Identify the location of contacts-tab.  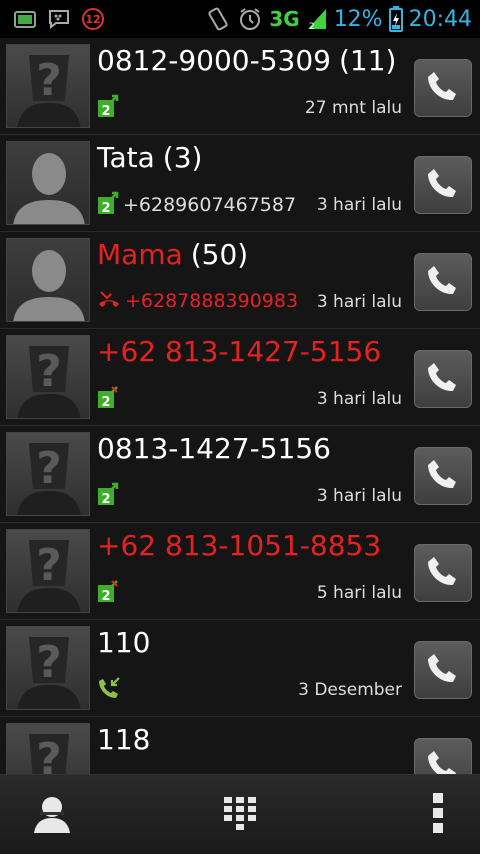
(52, 814).